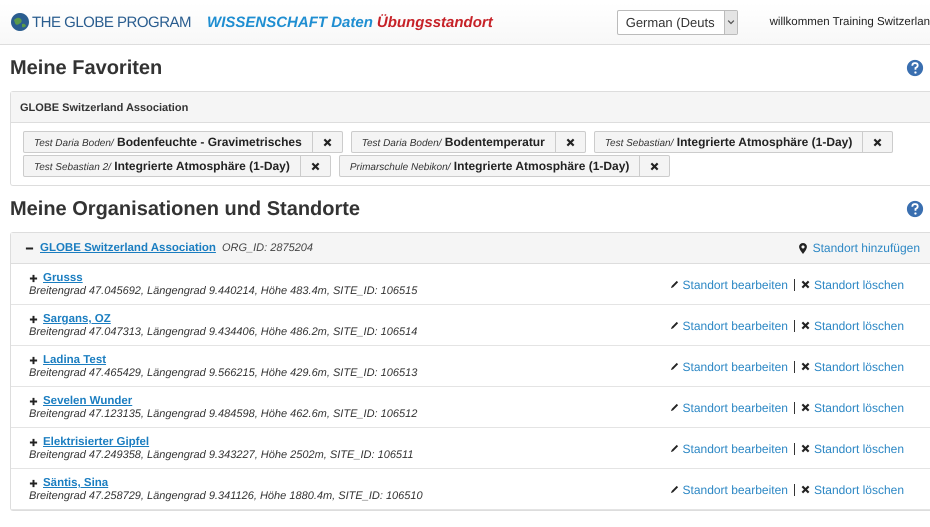 The image size is (930, 527). I want to click on site-details: Breitengrad 47.123135, Längengrad 9.484598, Höhe 462.6m, SITE_ID: 106512, so click(223, 414).